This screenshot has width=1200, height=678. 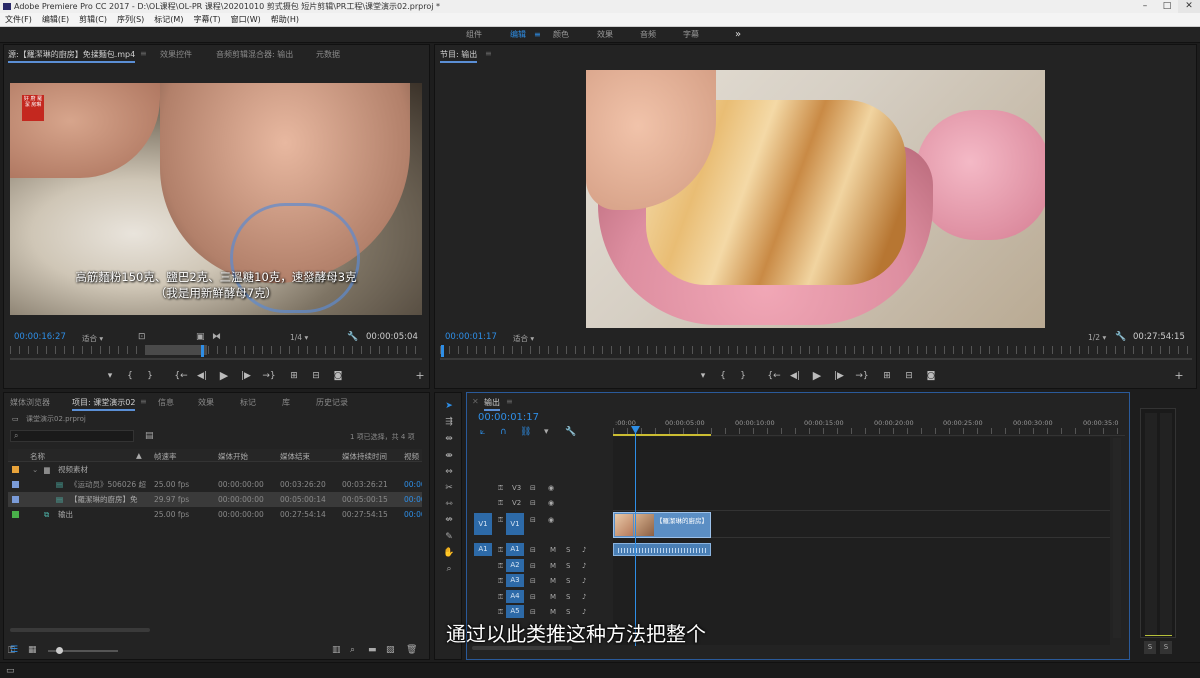 I want to click on zoom-tool-icon: ⌕, so click(x=449, y=569).